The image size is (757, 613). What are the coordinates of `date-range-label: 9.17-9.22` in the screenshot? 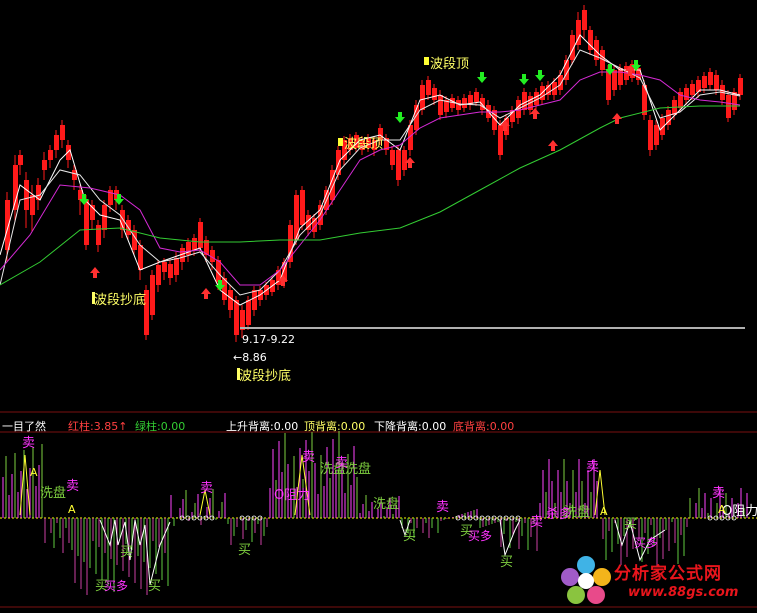 It's located at (268, 339).